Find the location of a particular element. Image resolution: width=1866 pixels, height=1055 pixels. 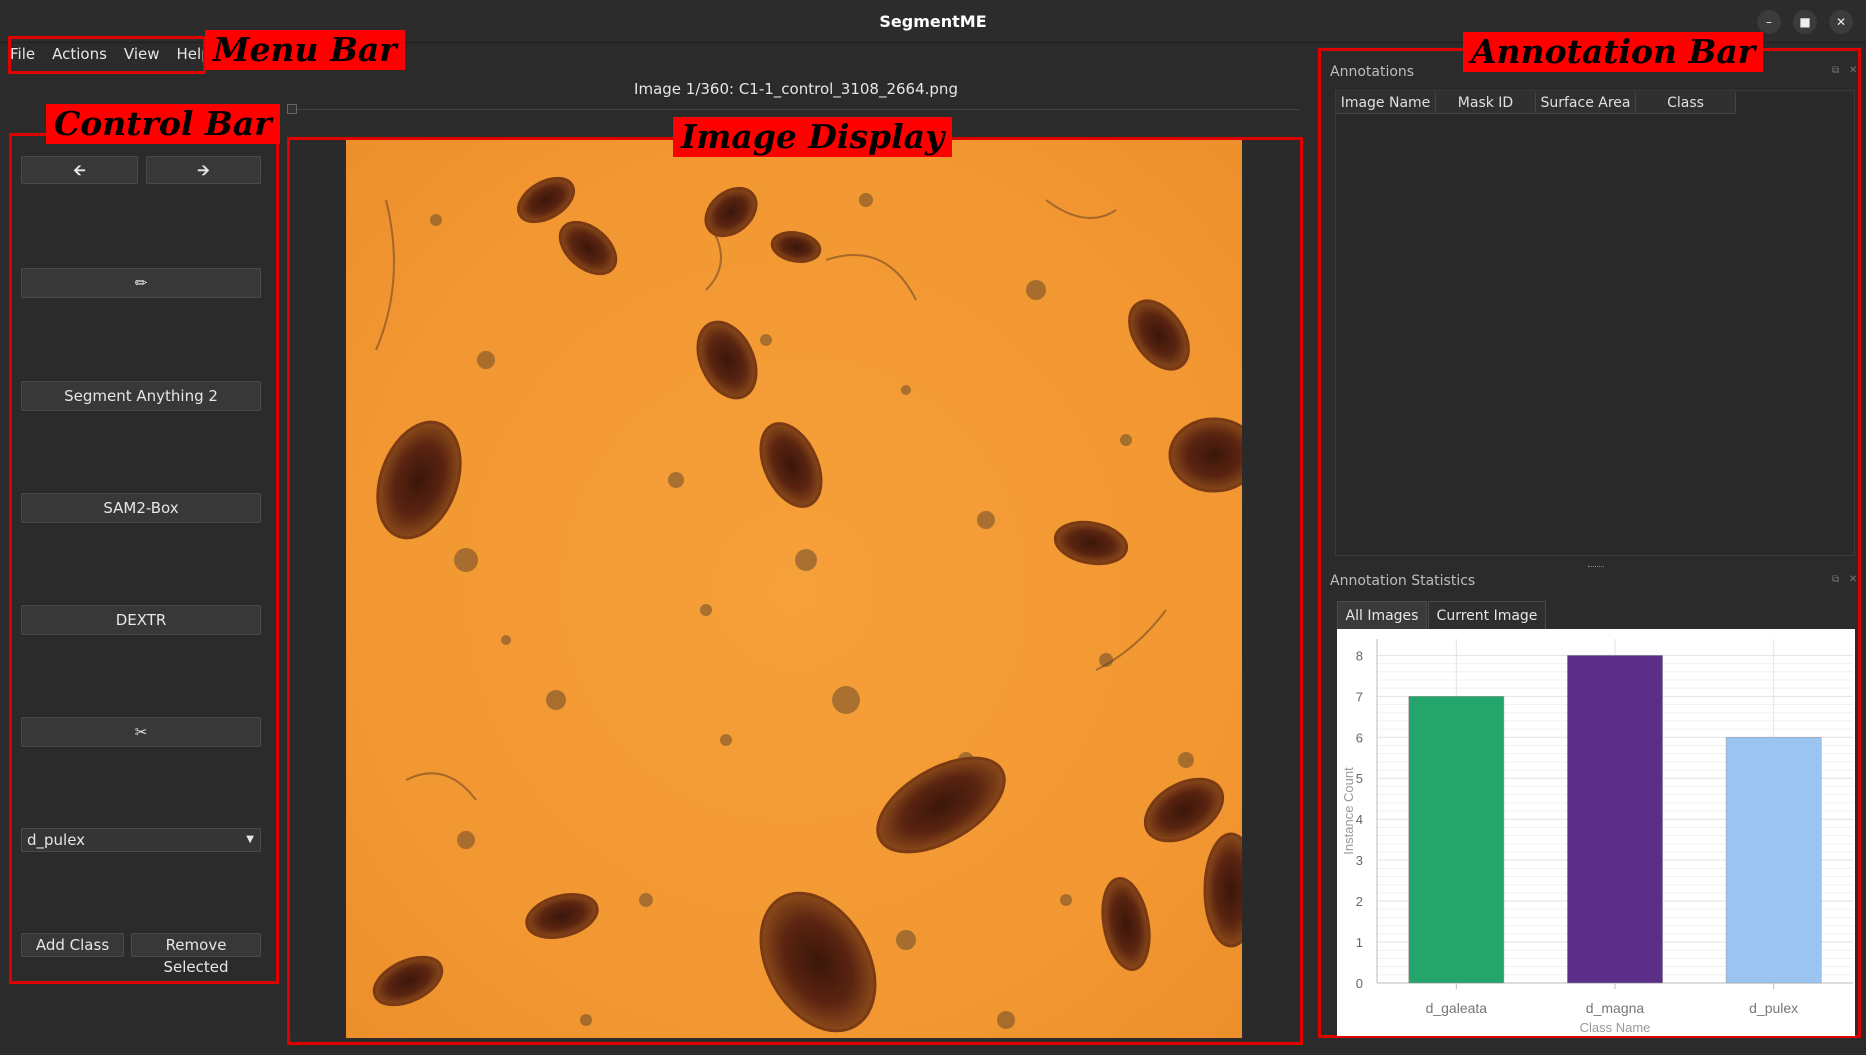

prev-image-button: 🡨 is located at coordinates (79, 170).